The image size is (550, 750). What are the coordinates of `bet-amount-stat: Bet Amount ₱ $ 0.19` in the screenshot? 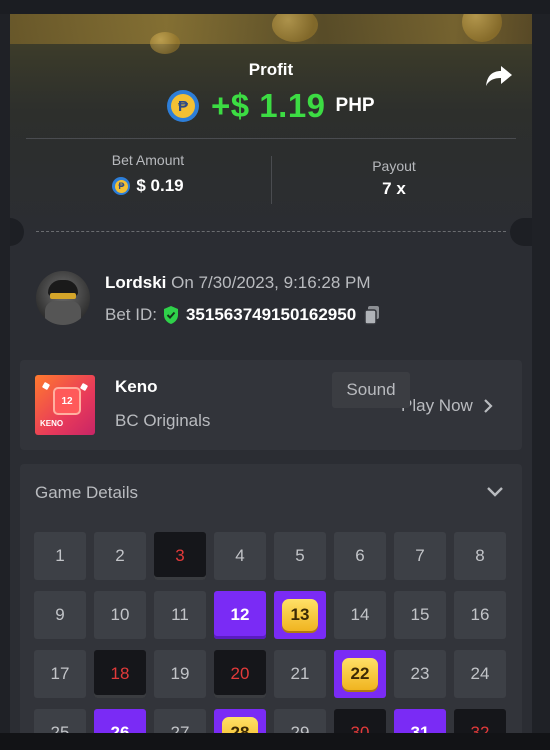 It's located at (148, 174).